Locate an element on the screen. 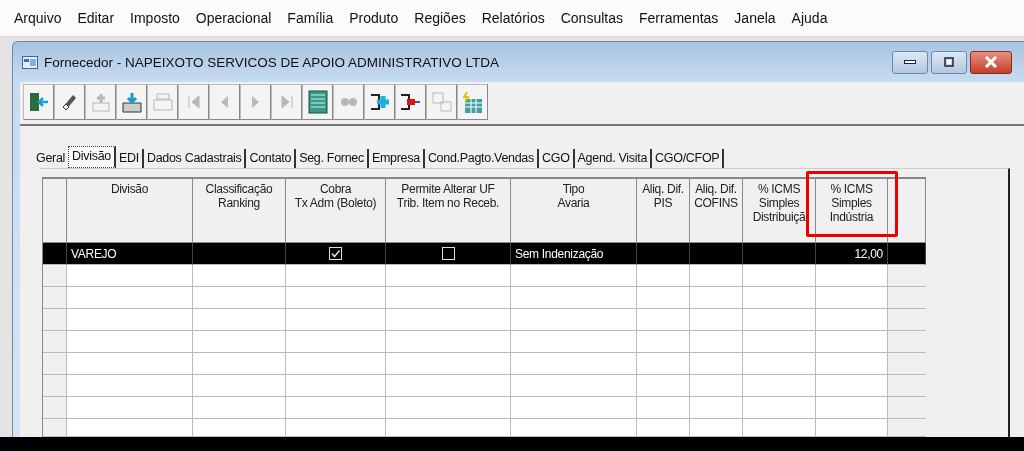 This screenshot has height=451, width=1024. menu-item: Arquivo is located at coordinates (38, 18).